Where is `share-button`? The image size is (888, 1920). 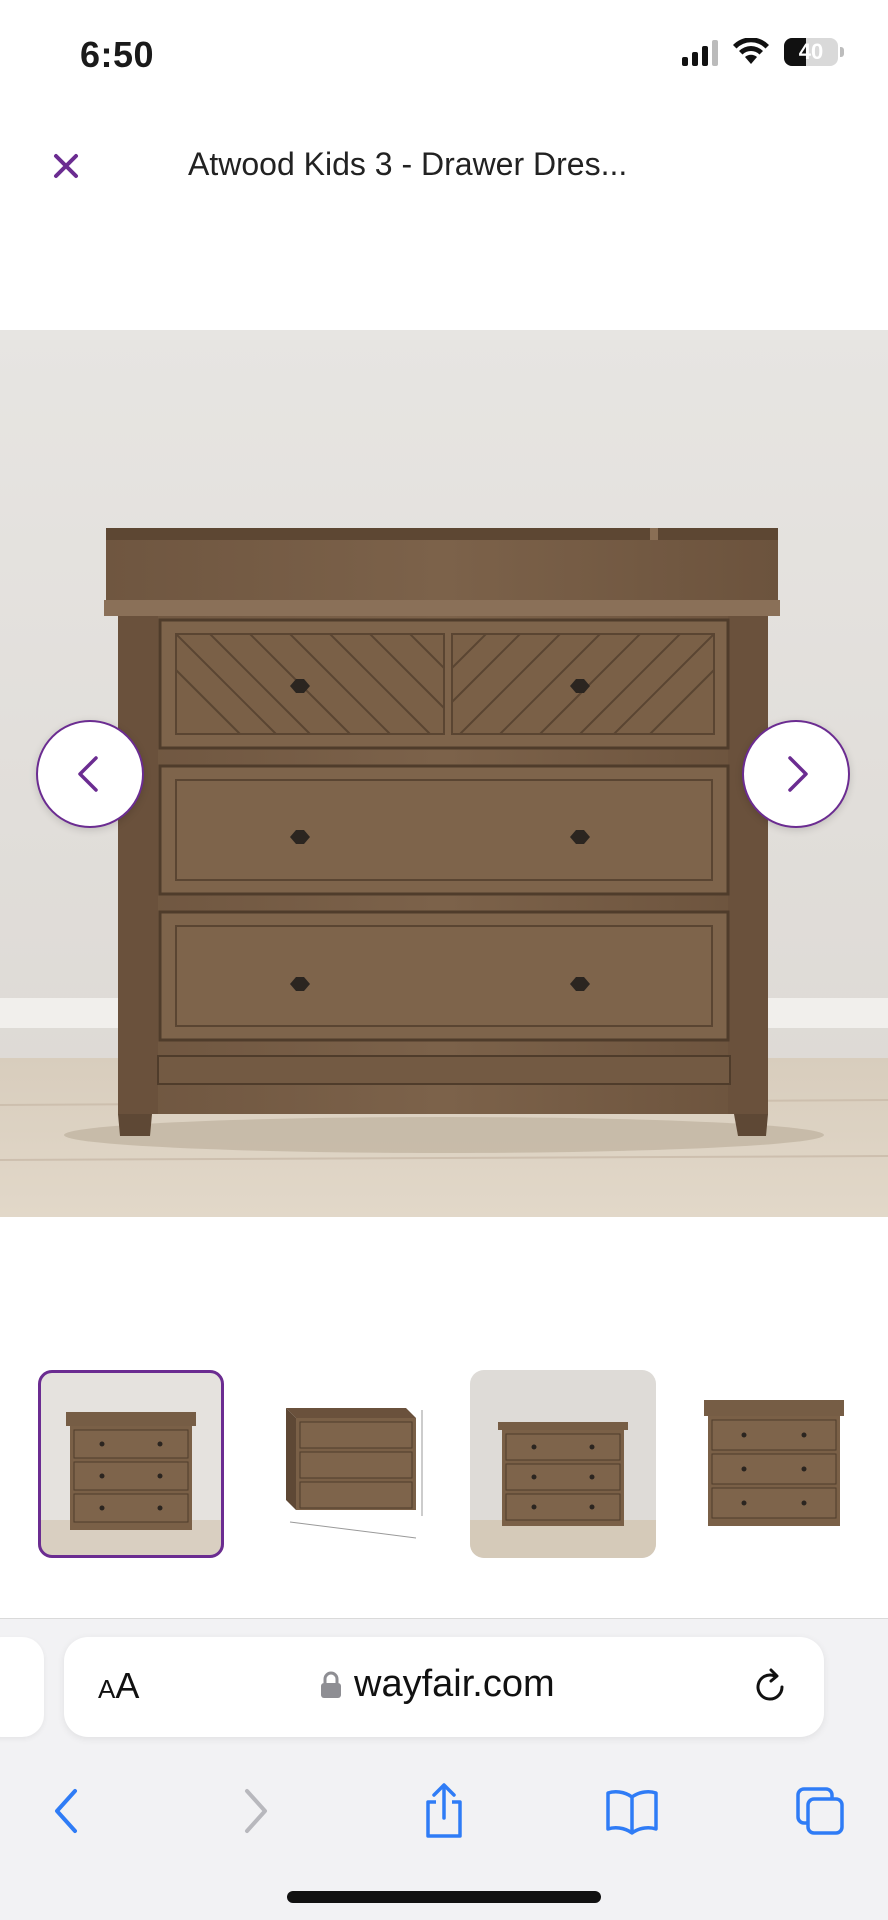 share-button is located at coordinates (444, 1811).